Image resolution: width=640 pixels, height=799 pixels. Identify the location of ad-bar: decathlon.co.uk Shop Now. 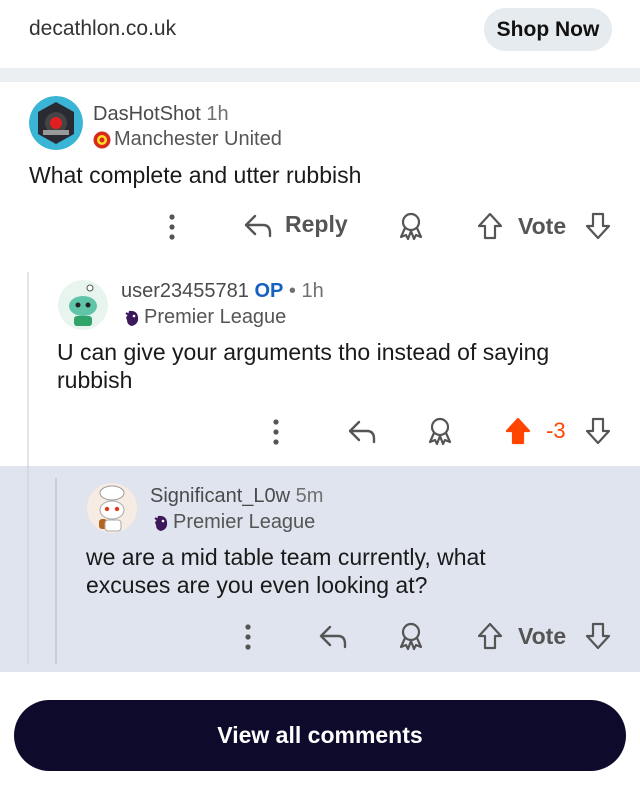
(320, 34).